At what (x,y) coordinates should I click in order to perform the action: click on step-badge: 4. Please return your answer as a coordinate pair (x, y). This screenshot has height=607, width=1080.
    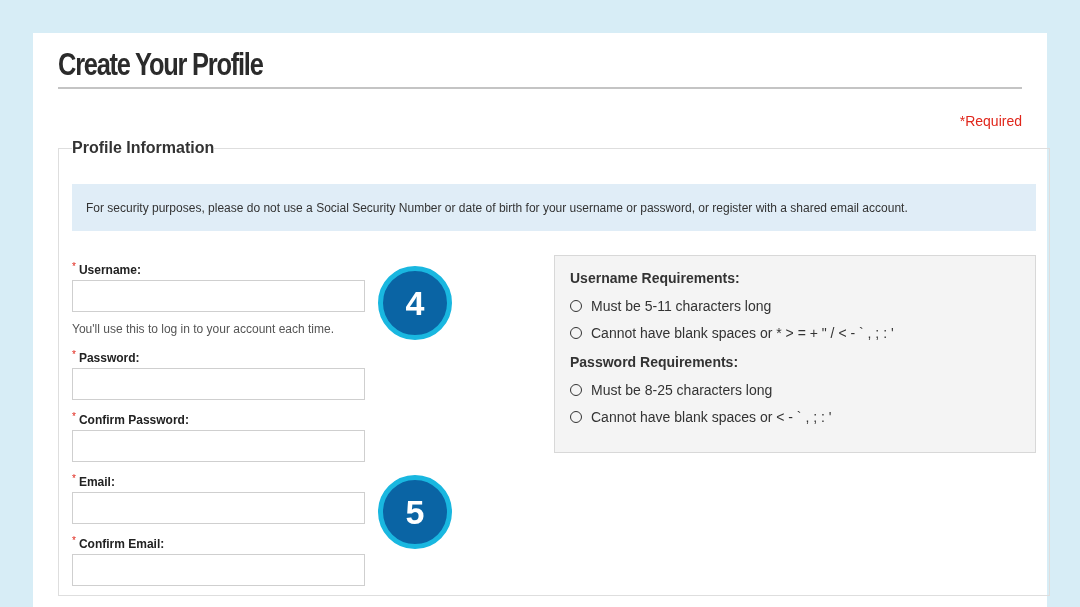
    Looking at the image, I should click on (415, 303).